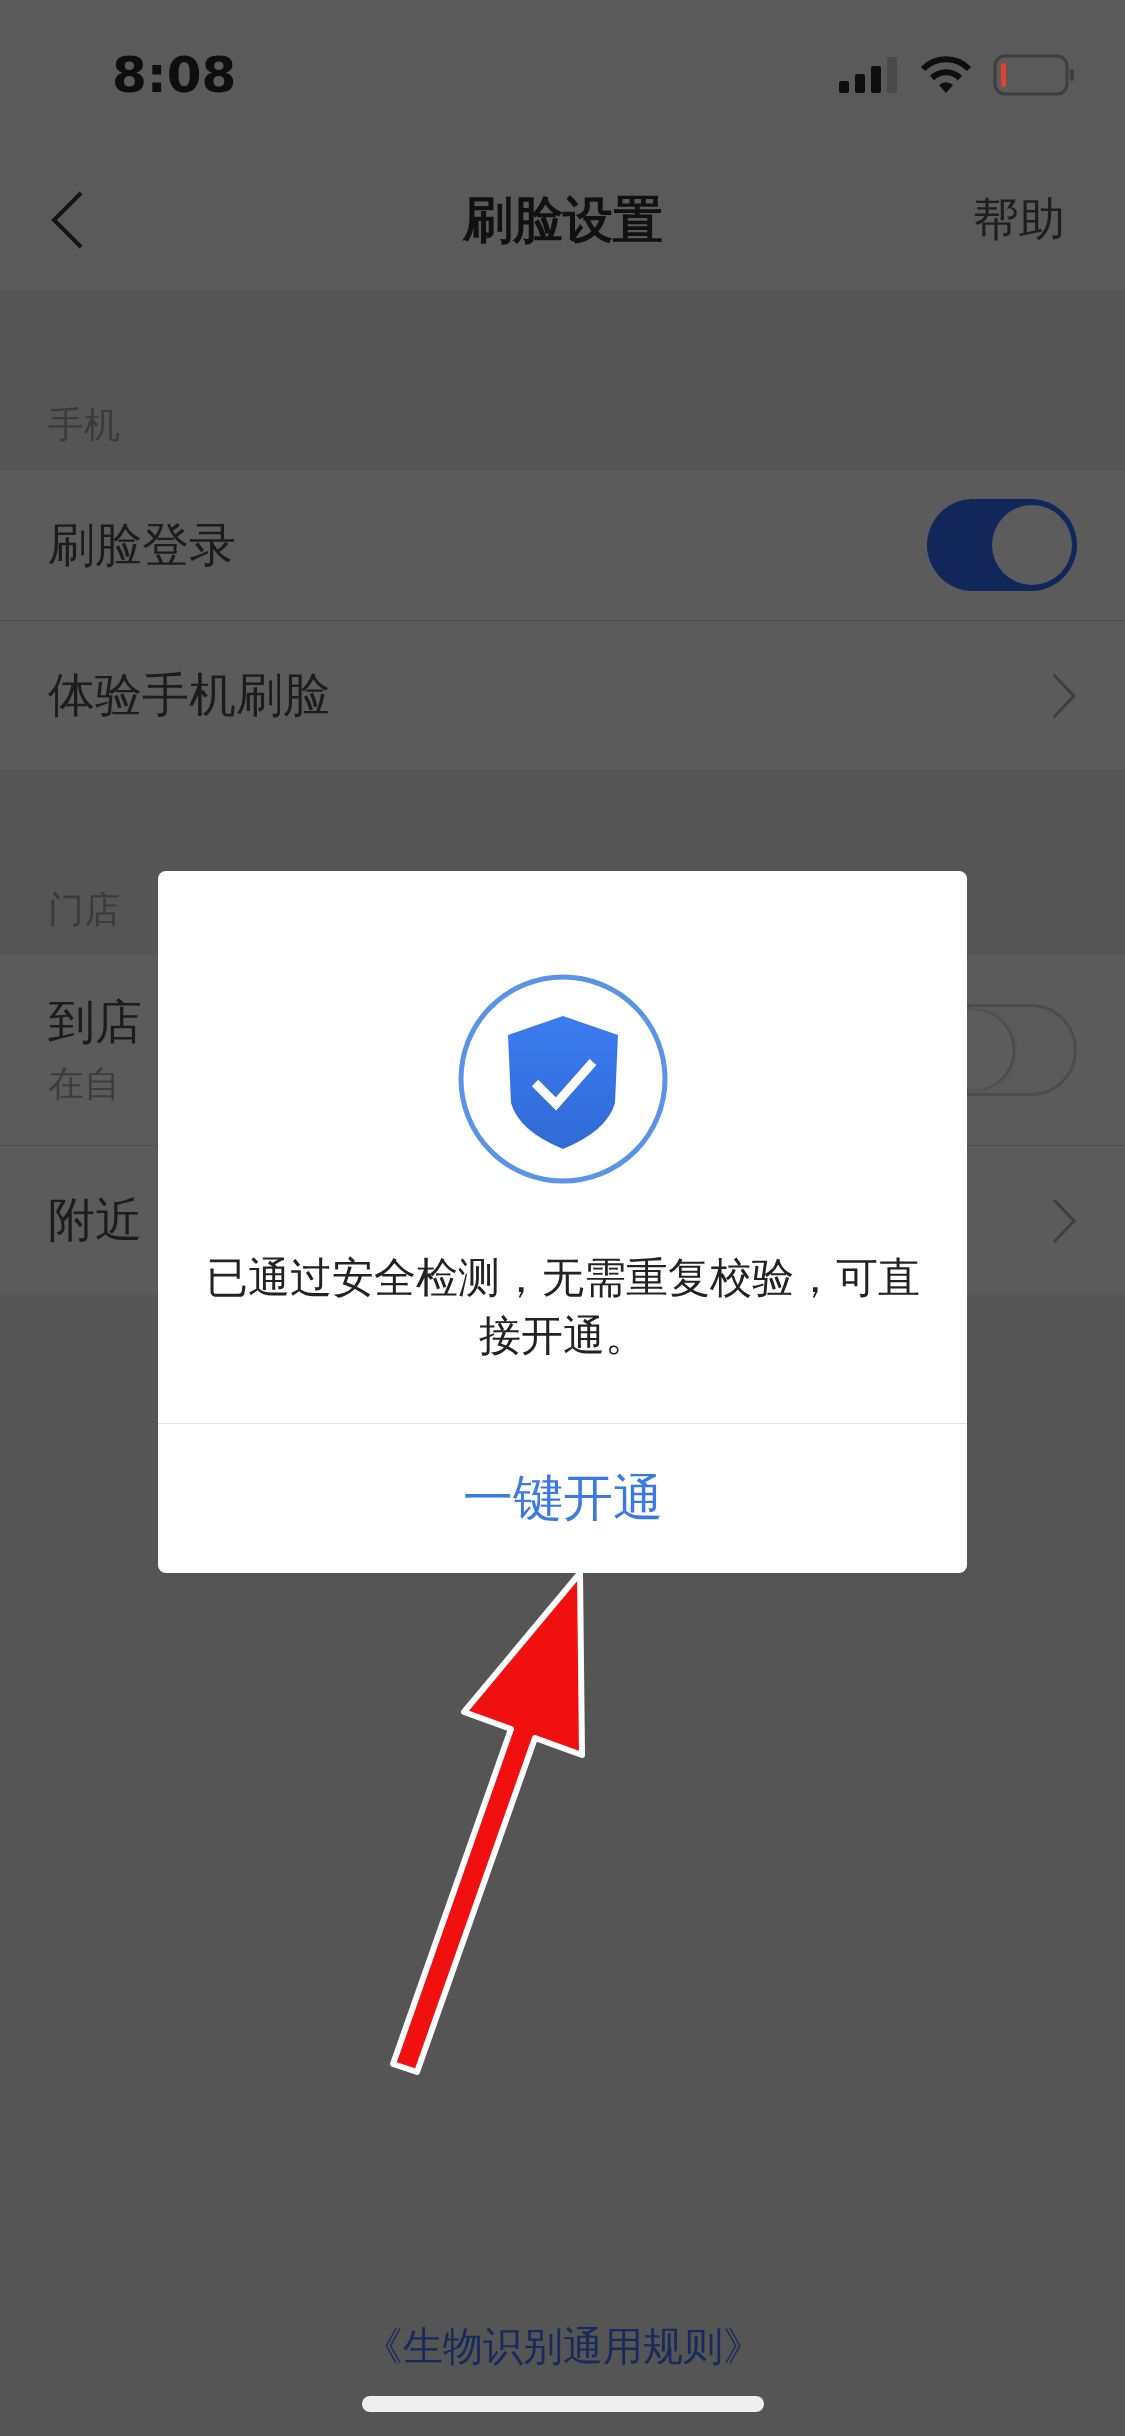 This screenshot has height=2436, width=1125. What do you see at coordinates (946, 75) in the screenshot?
I see `wifi-icon` at bounding box center [946, 75].